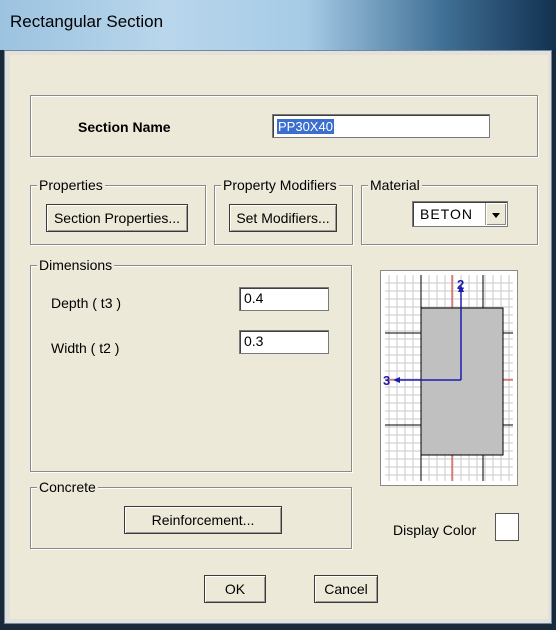 The image size is (556, 630). Describe the element at coordinates (435, 530) in the screenshot. I see `display-color-label: Display Color` at that location.